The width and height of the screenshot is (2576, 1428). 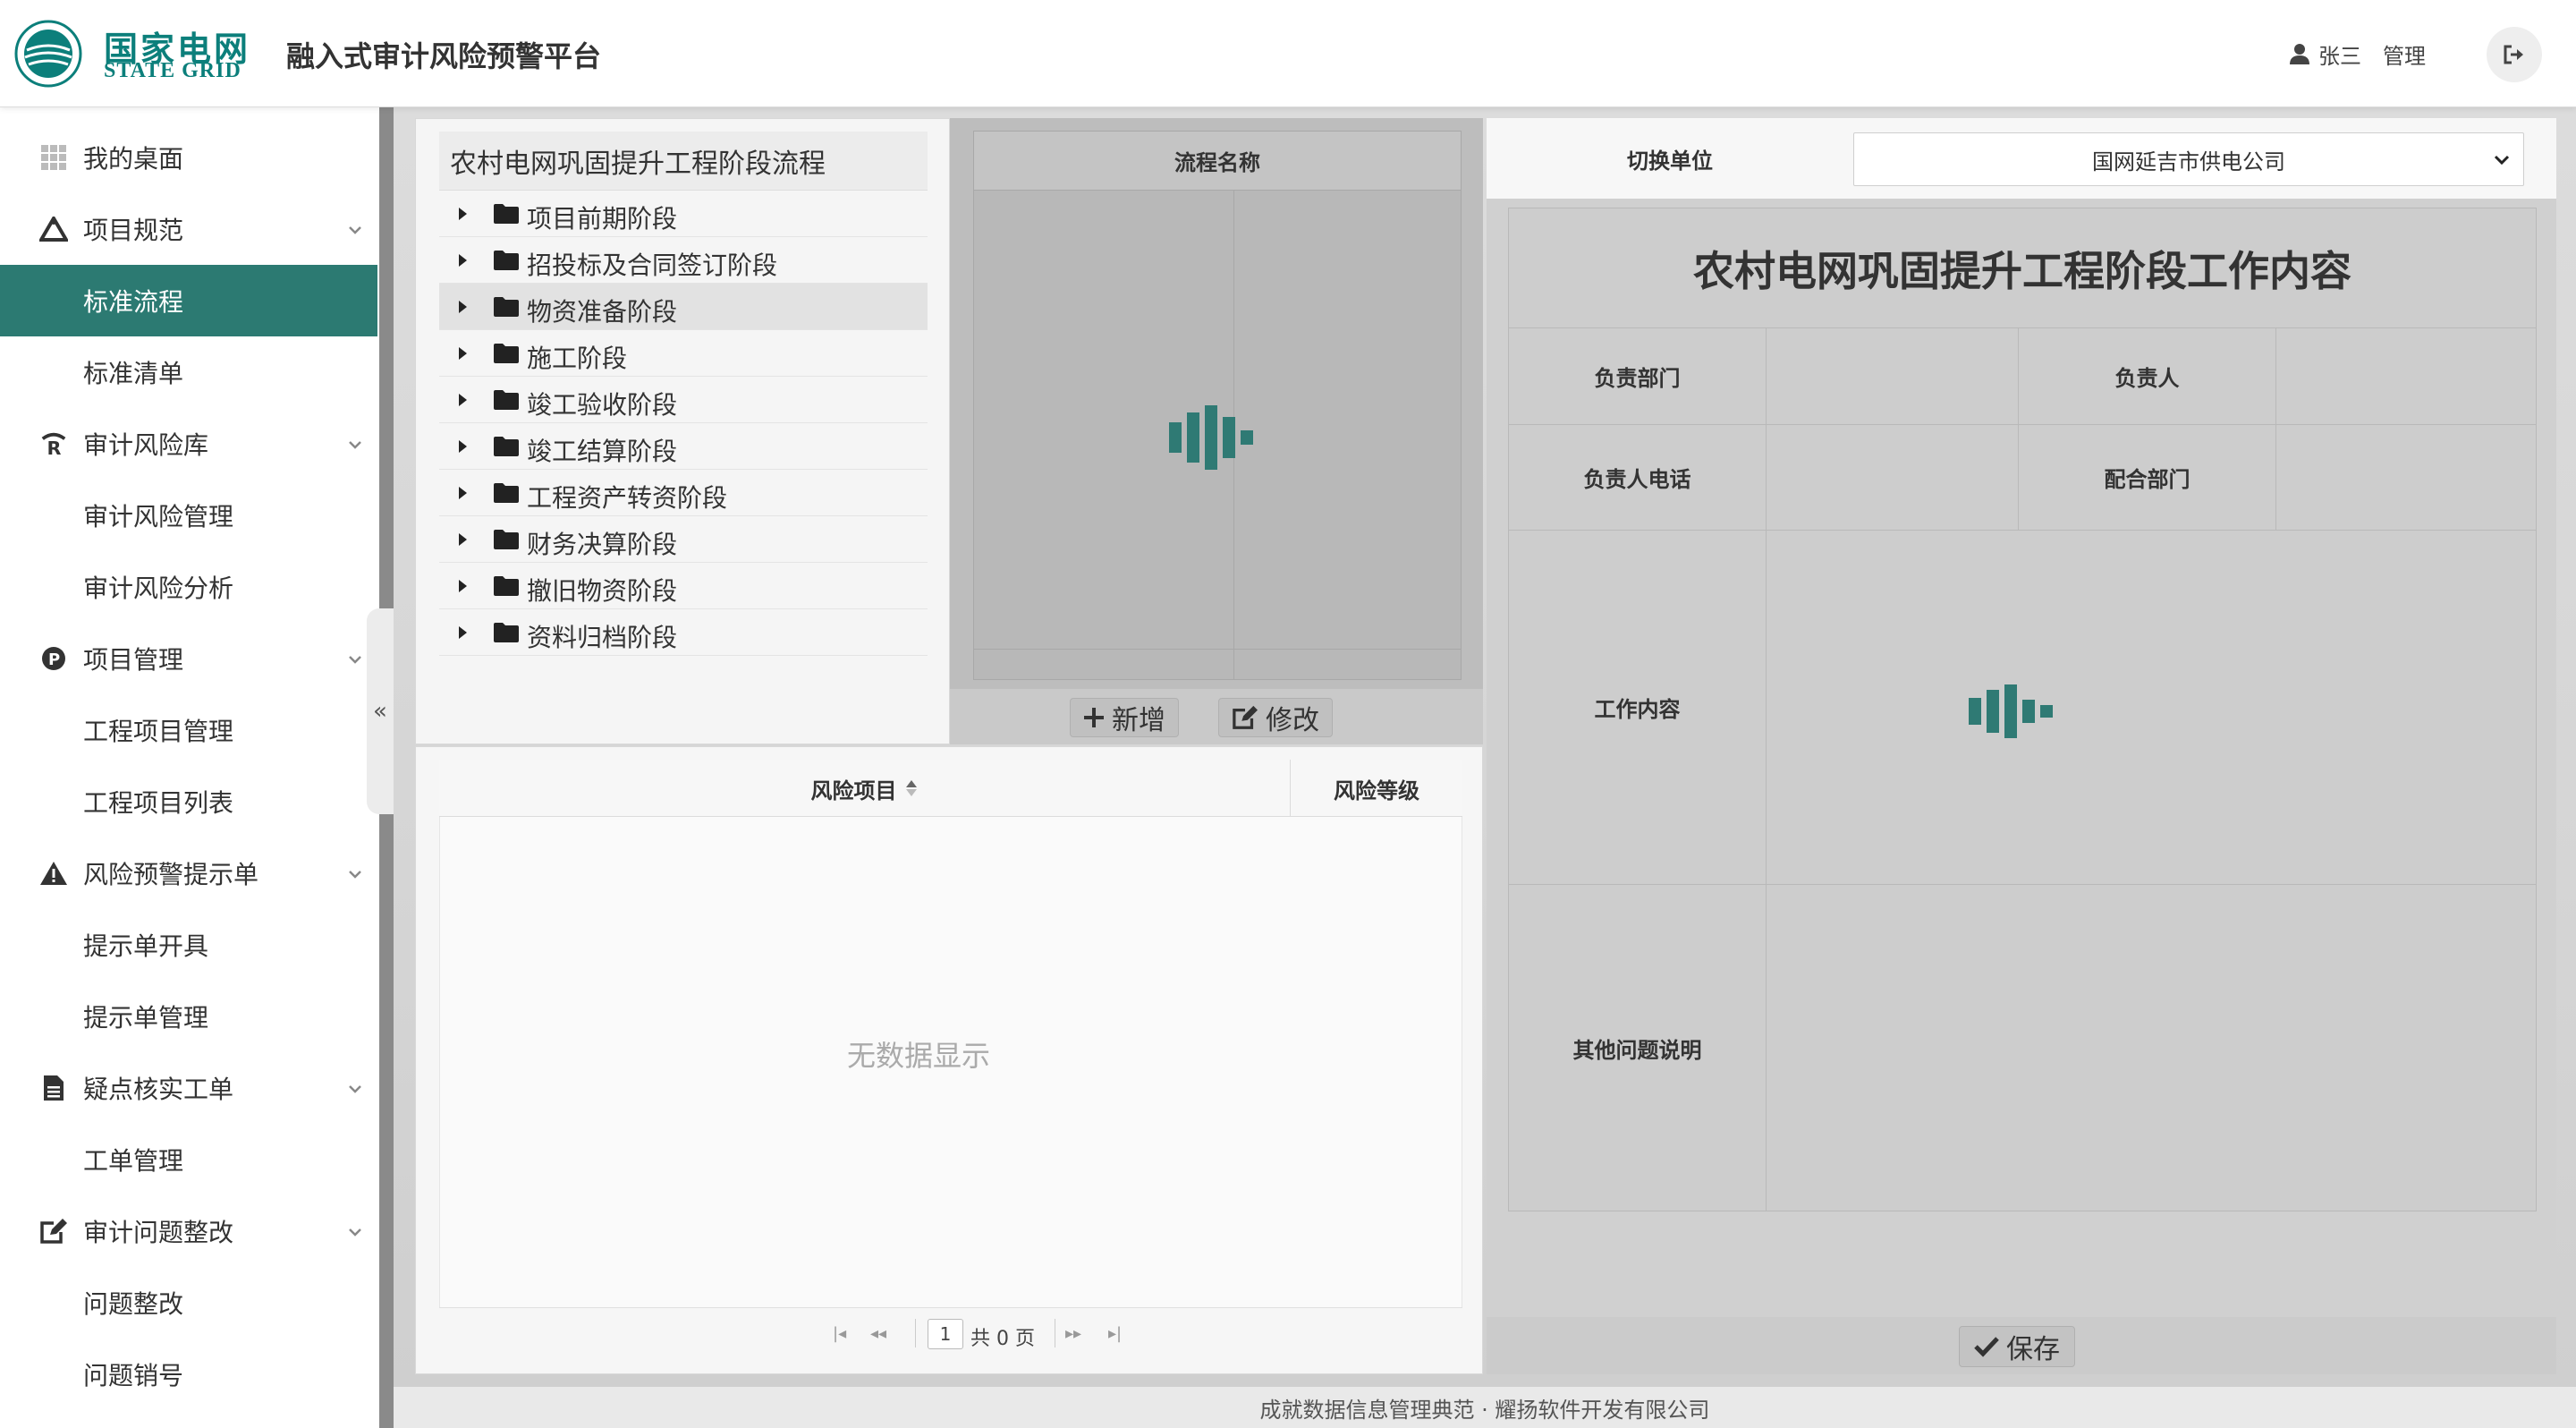 I want to click on edit-button: 修改, so click(x=1275, y=717).